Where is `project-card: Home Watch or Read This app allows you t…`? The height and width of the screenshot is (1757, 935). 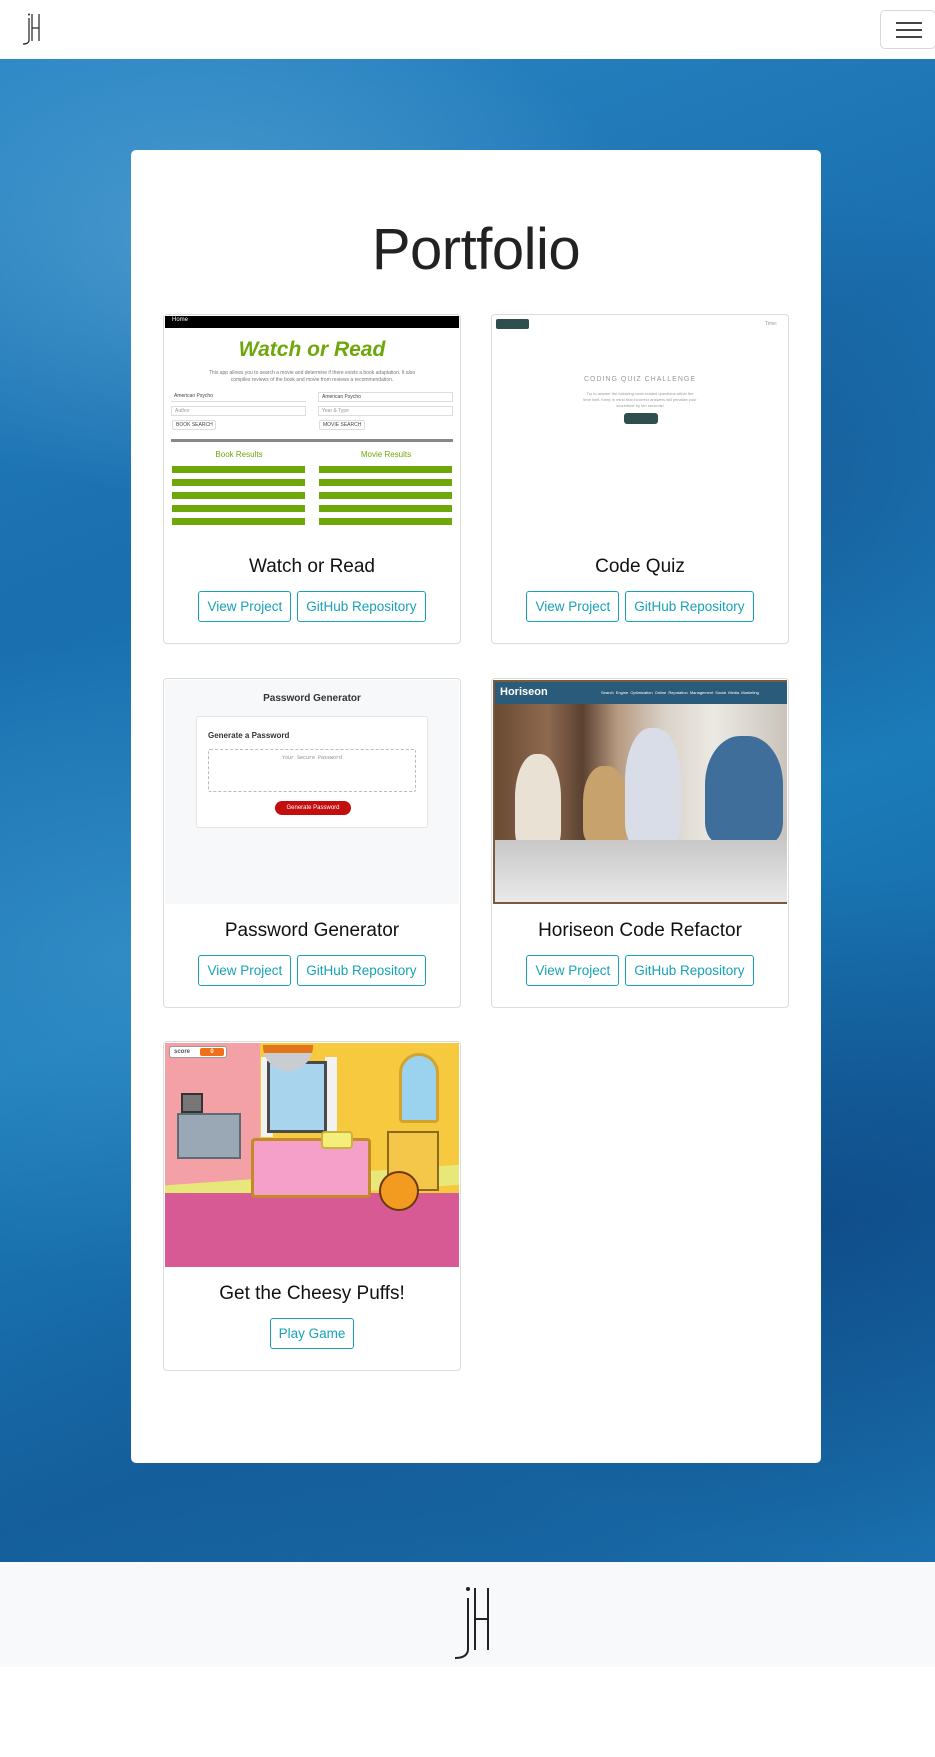
project-card: Home Watch or Read This app allows you t… is located at coordinates (312, 479).